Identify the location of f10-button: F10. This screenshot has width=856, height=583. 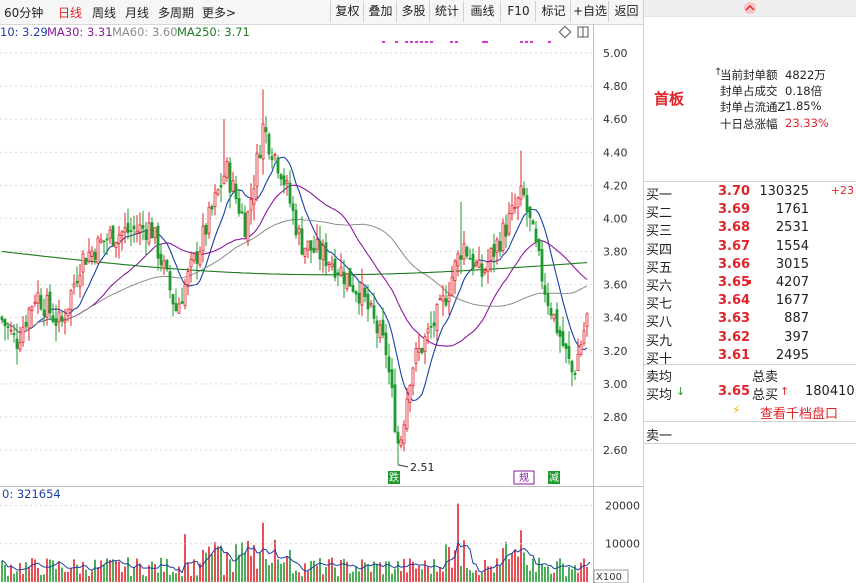
(518, 11).